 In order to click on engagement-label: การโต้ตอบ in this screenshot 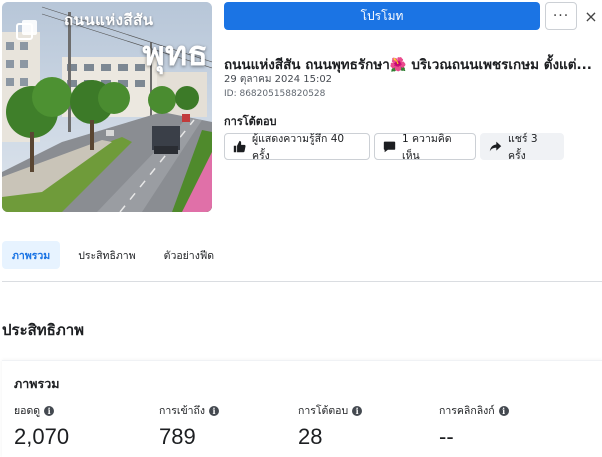, I will do `click(250, 121)`.